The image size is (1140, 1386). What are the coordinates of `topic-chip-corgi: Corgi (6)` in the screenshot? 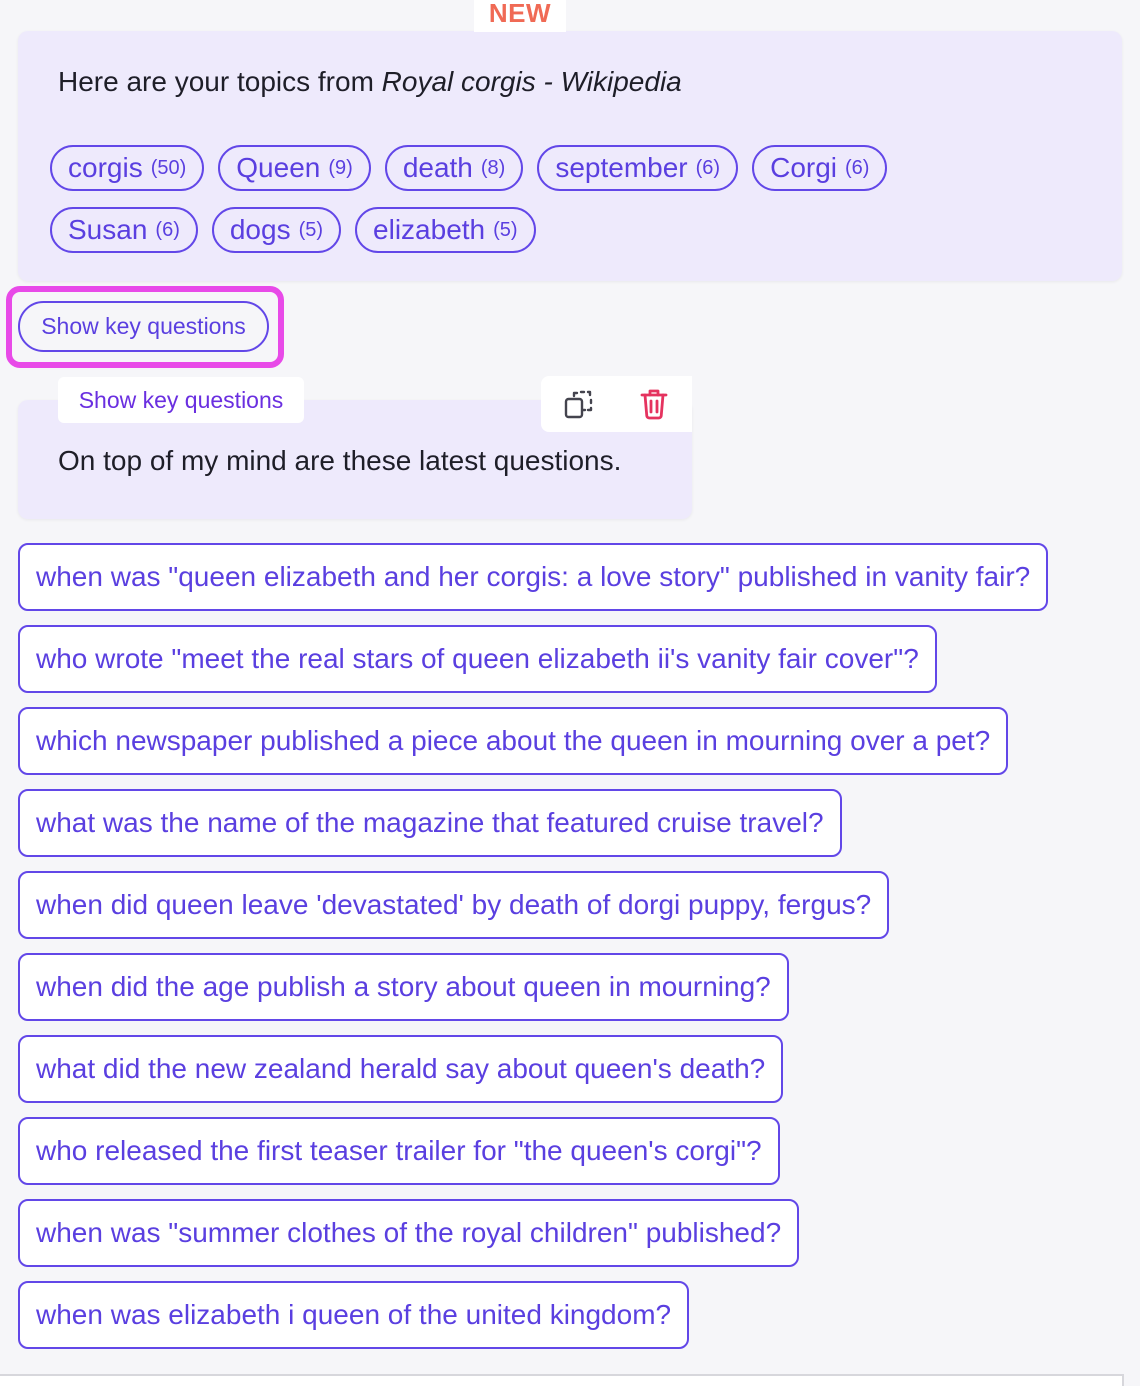 It's located at (820, 168).